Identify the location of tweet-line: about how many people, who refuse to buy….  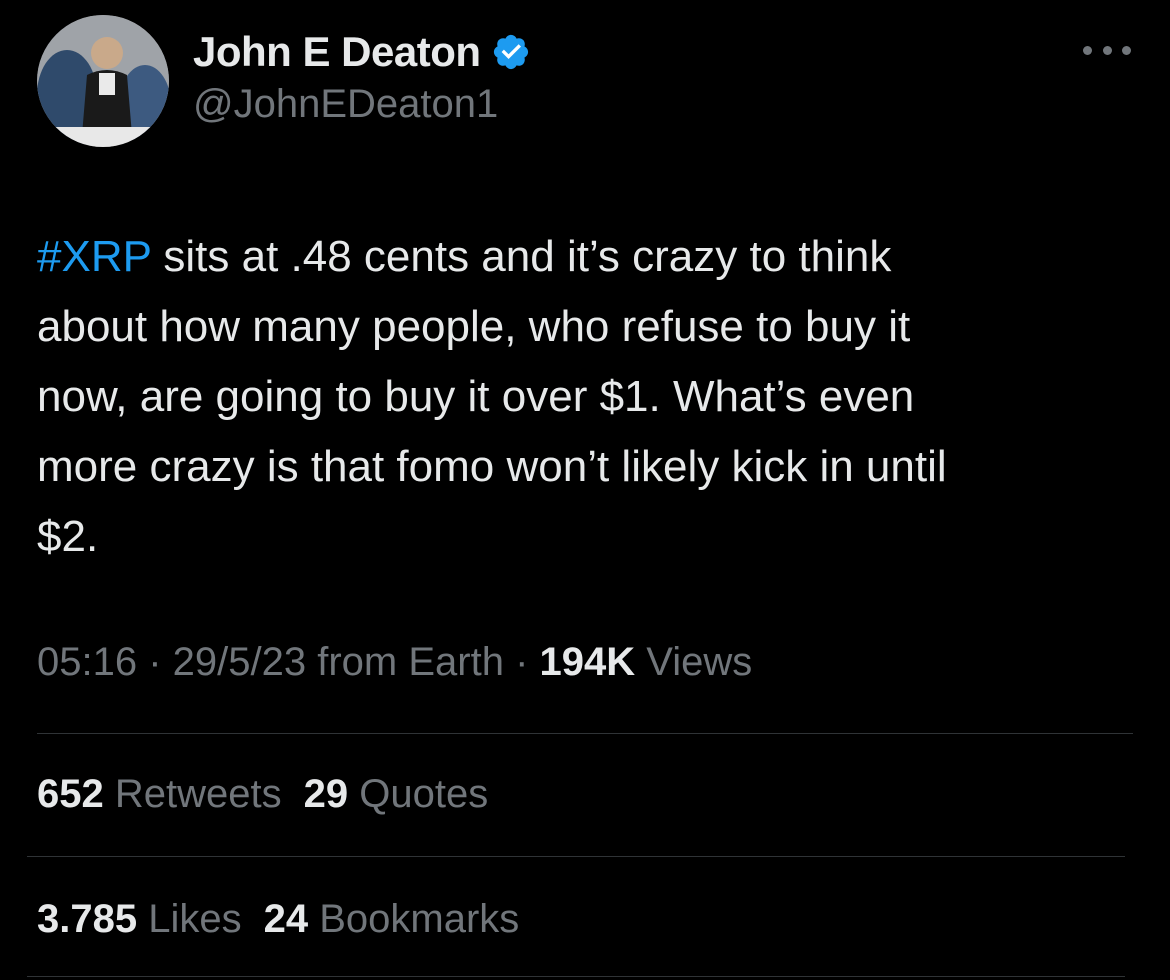
(474, 326).